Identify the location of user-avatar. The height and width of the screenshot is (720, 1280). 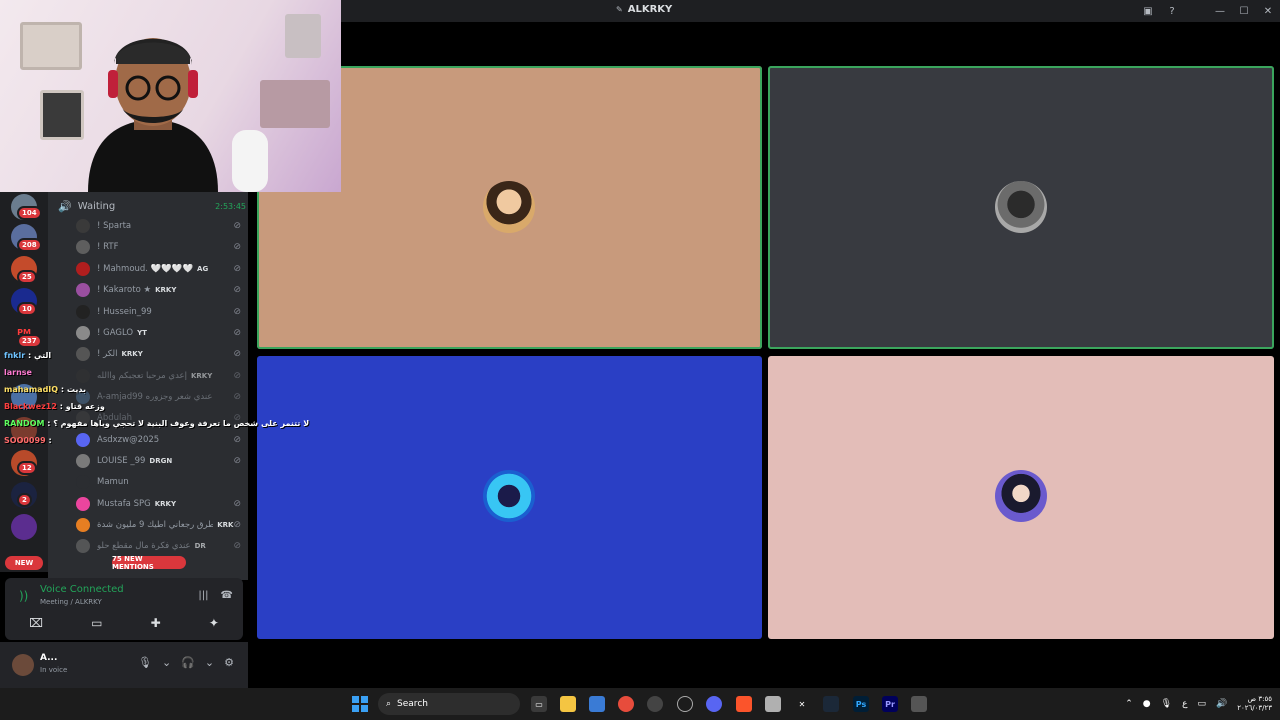
(23, 665).